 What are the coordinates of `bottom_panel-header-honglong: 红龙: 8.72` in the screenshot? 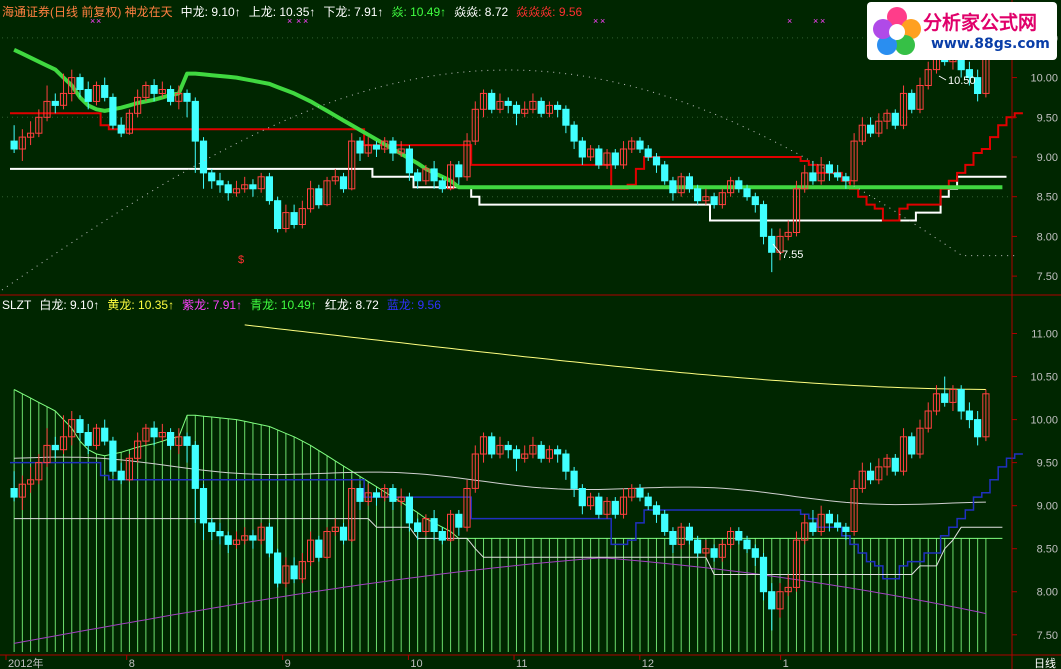 It's located at (351, 305).